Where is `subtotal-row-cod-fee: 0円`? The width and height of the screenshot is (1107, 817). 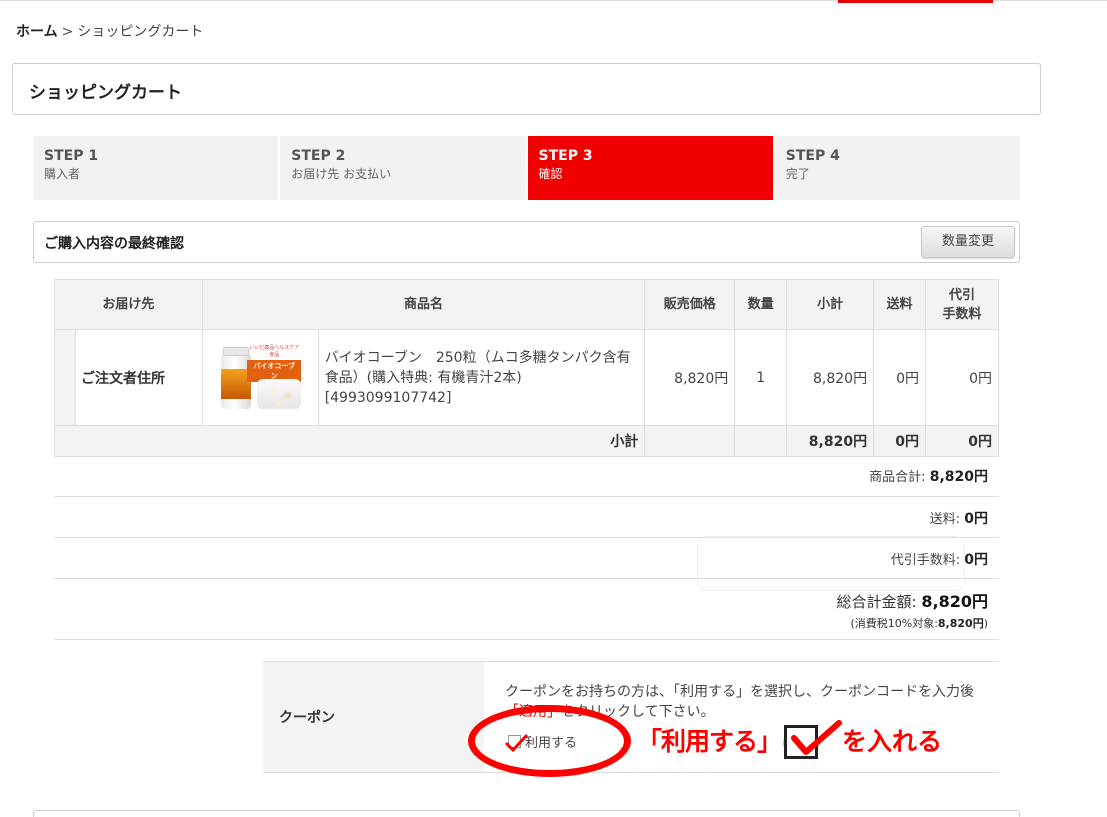
subtotal-row-cod-fee: 0円 is located at coordinates (962, 441).